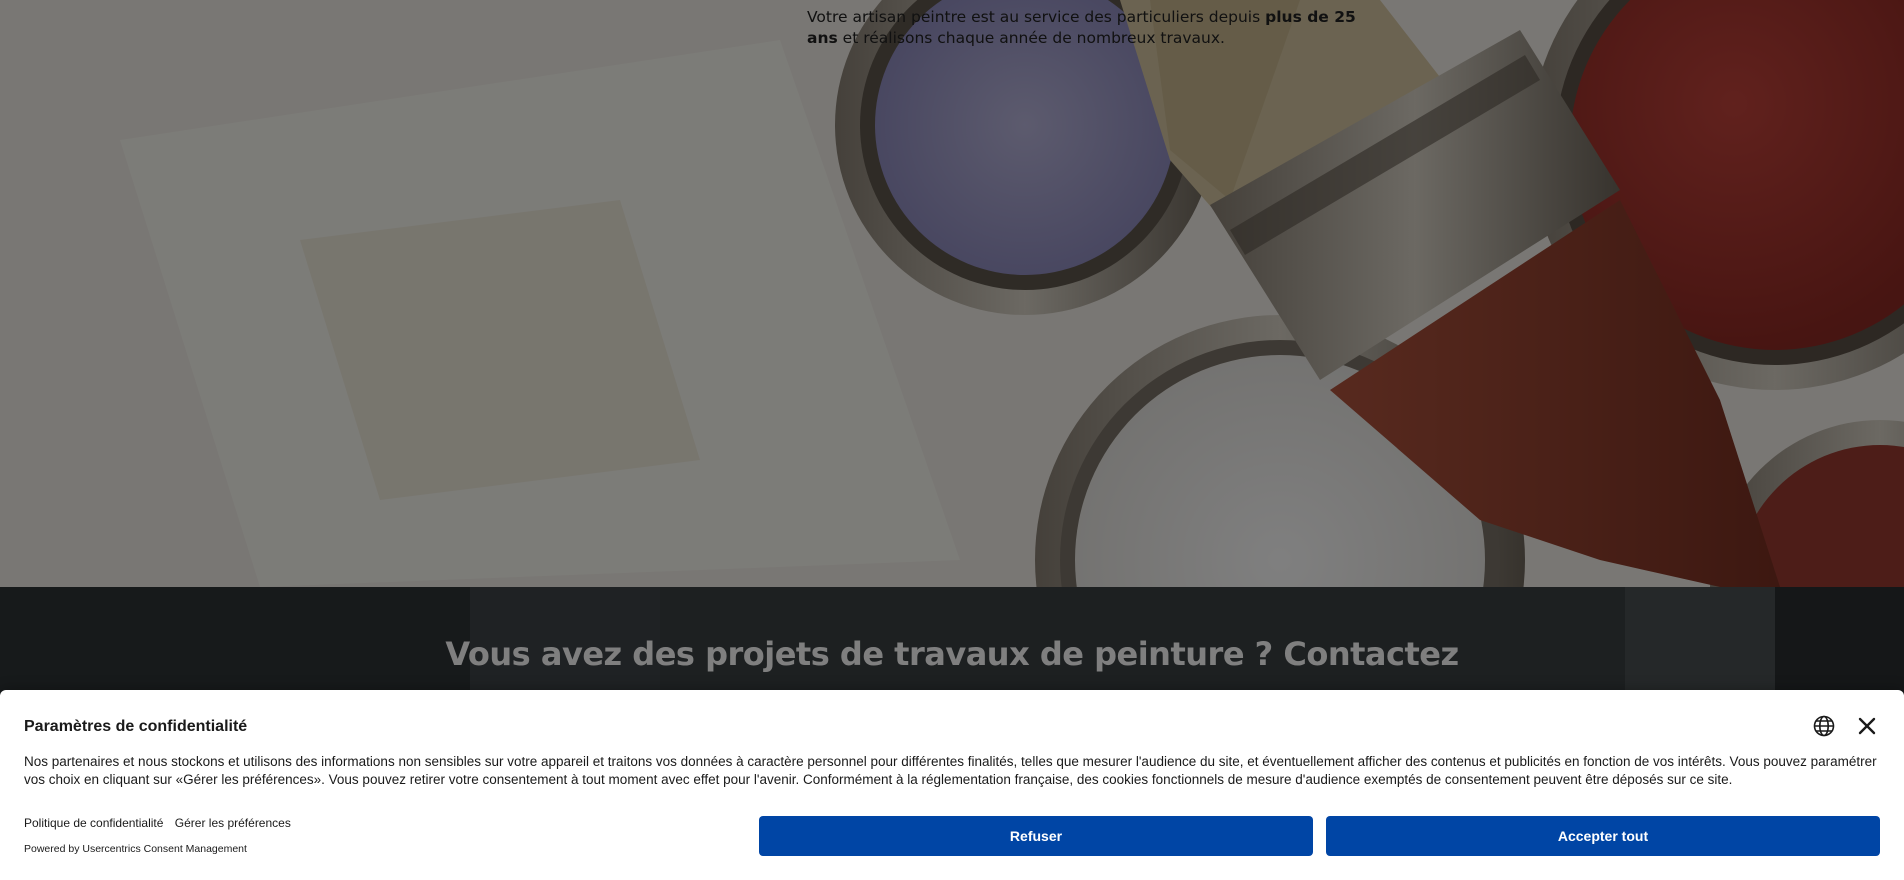 The image size is (1904, 880). I want to click on globe-icon, so click(1824, 726).